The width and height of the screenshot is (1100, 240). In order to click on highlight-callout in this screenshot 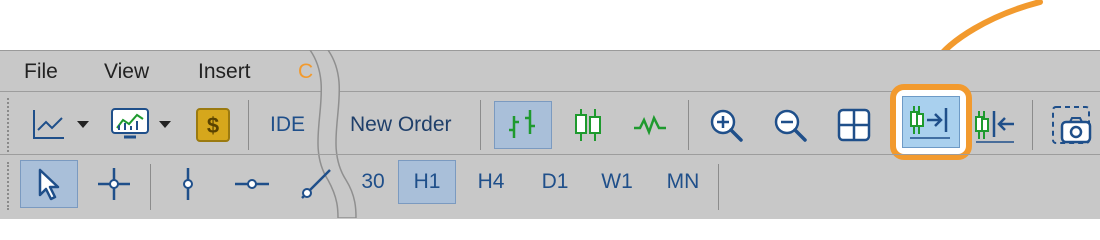, I will do `click(931, 122)`.